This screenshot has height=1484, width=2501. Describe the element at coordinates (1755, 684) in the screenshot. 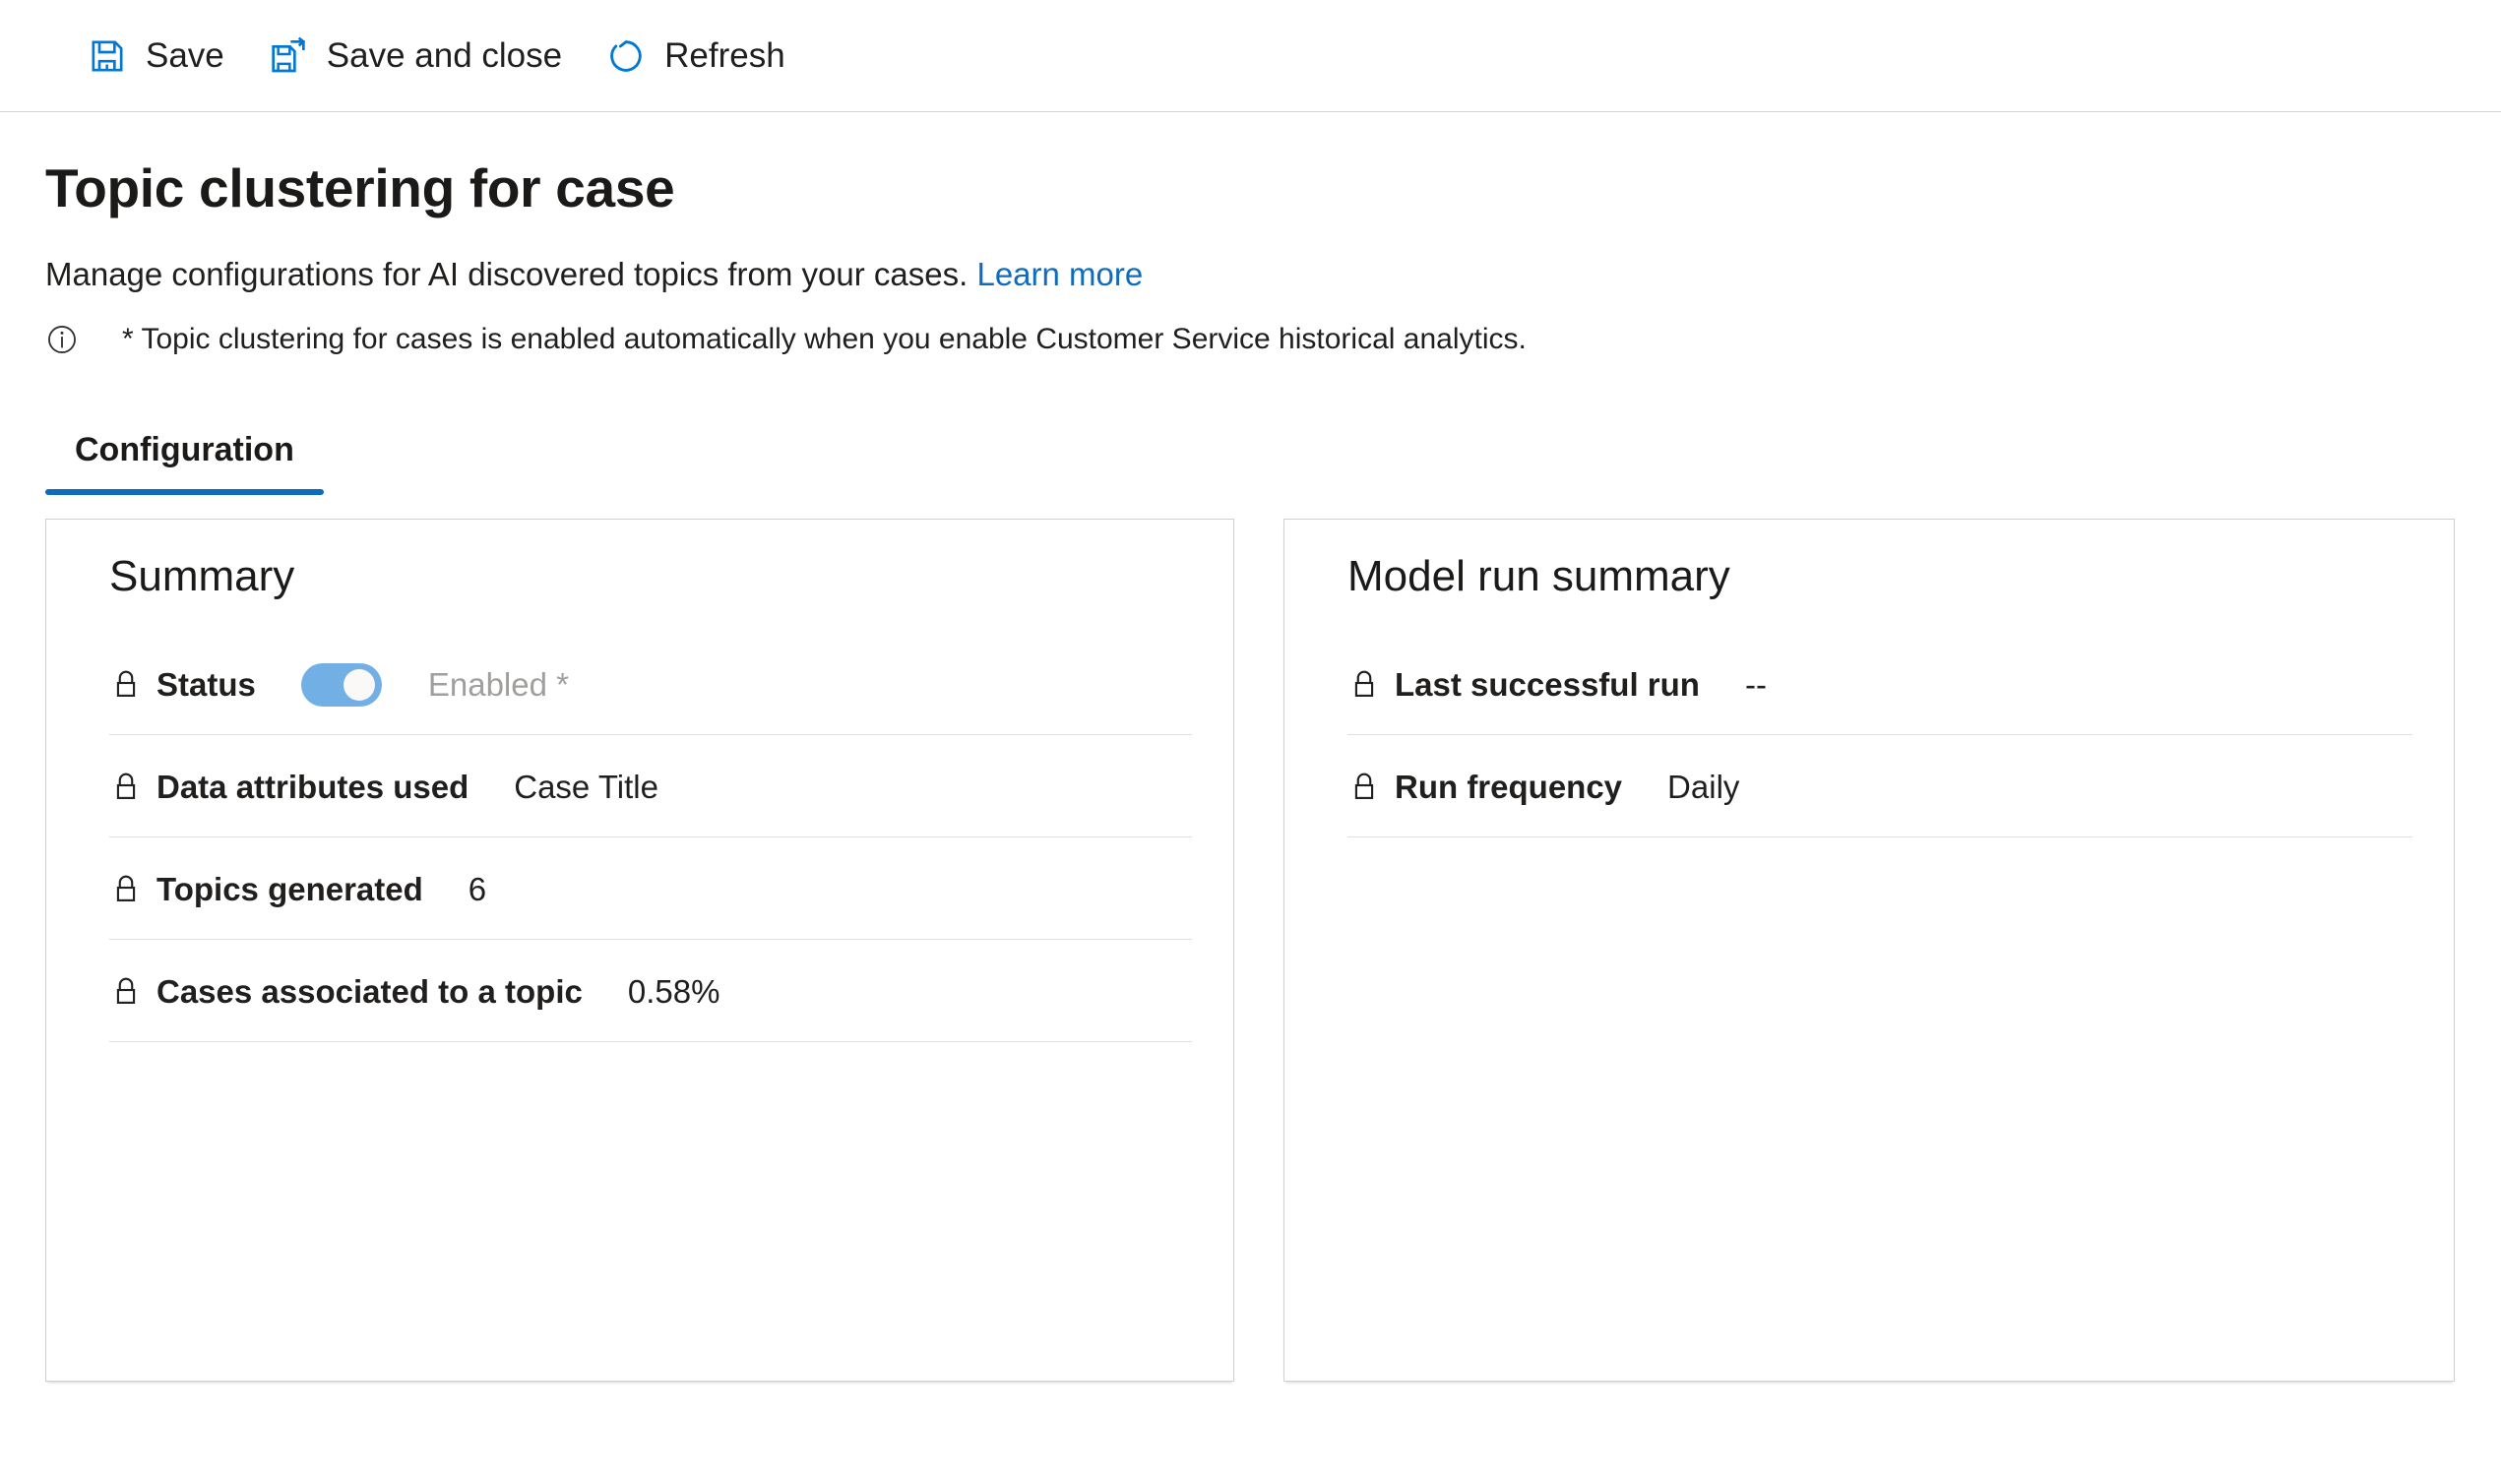

I see `field-value-last-successful-run: --` at that location.